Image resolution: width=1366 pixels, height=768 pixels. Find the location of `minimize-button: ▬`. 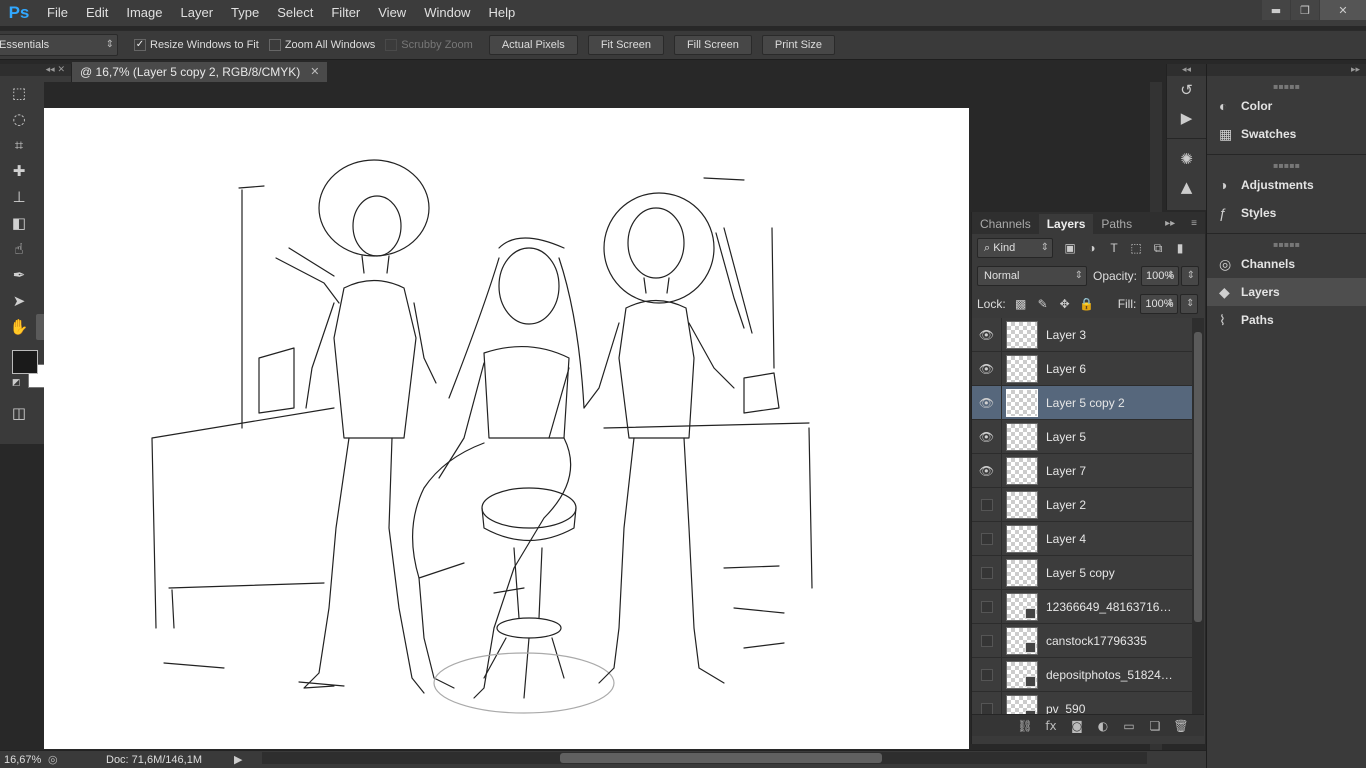

minimize-button: ▬ is located at coordinates (1276, 10).